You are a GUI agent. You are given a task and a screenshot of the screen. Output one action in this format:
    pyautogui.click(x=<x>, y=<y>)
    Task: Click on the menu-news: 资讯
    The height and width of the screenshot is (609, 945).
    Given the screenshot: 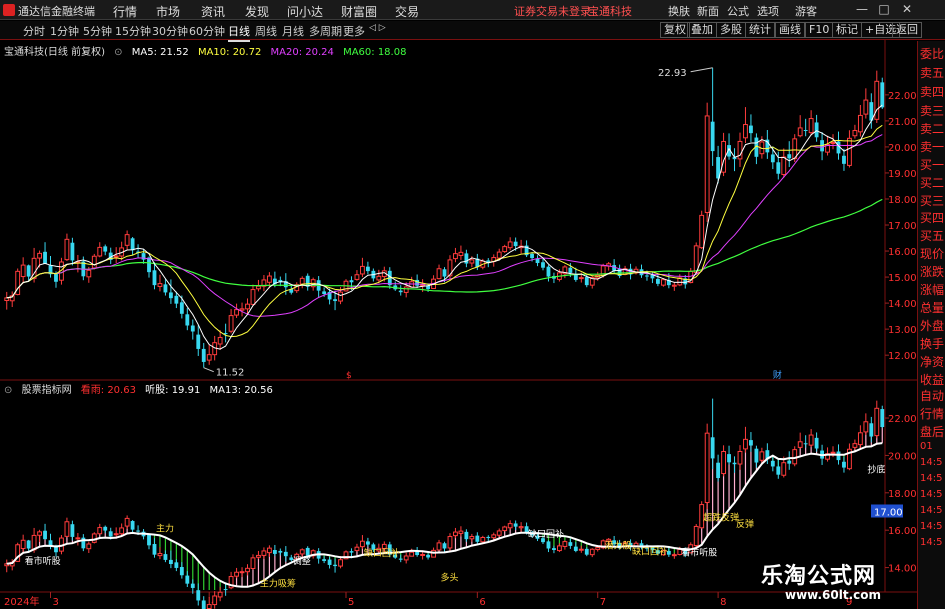 What is the action you would take?
    pyautogui.click(x=213, y=11)
    